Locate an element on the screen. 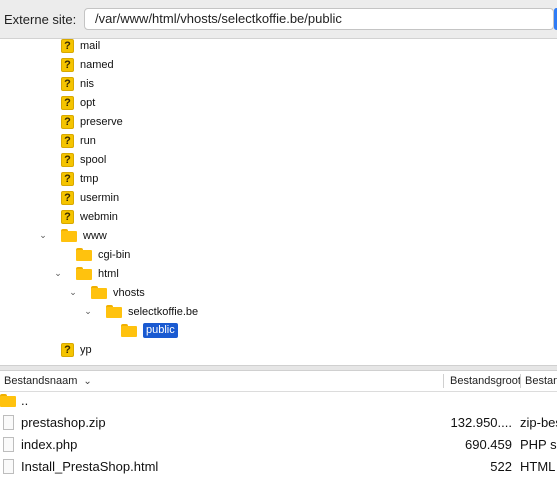 This screenshot has width=557, height=495. tree-item-label: mail is located at coordinates (90, 45).